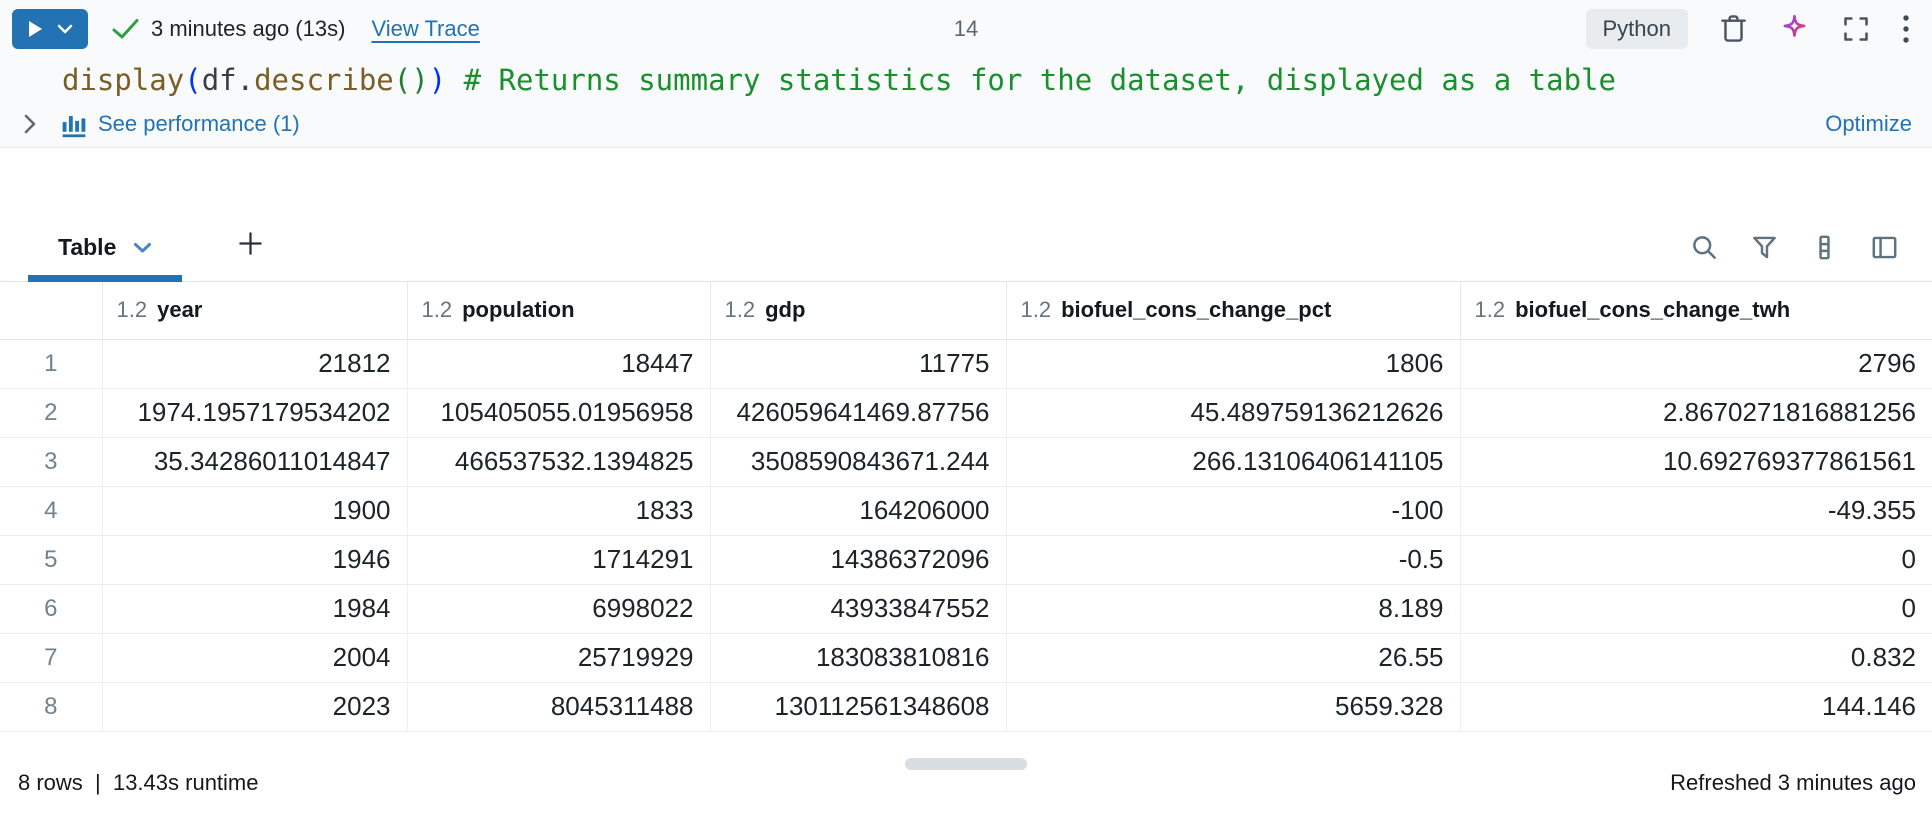 This screenshot has height=816, width=1932. I want to click on cell: 1946, so click(255, 560).